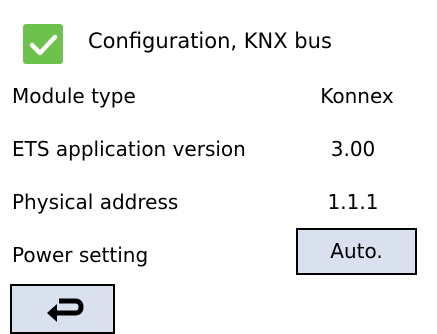  Describe the element at coordinates (218, 98) in the screenshot. I see `row-module-type: Module type Konnex` at that location.